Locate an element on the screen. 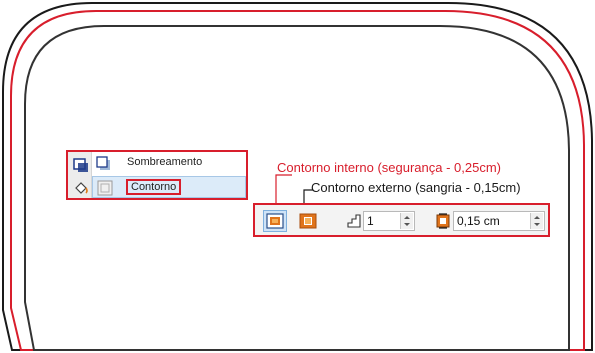  shadow-tool-icon is located at coordinates (80, 165).